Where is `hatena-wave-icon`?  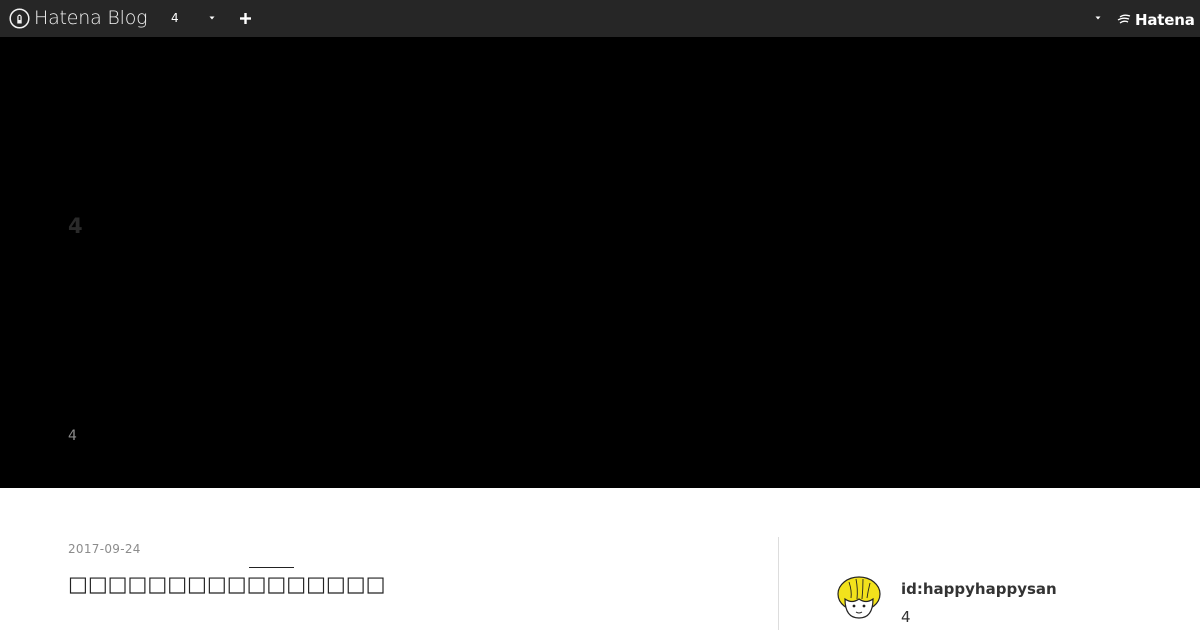
hatena-wave-icon is located at coordinates (1124, 19).